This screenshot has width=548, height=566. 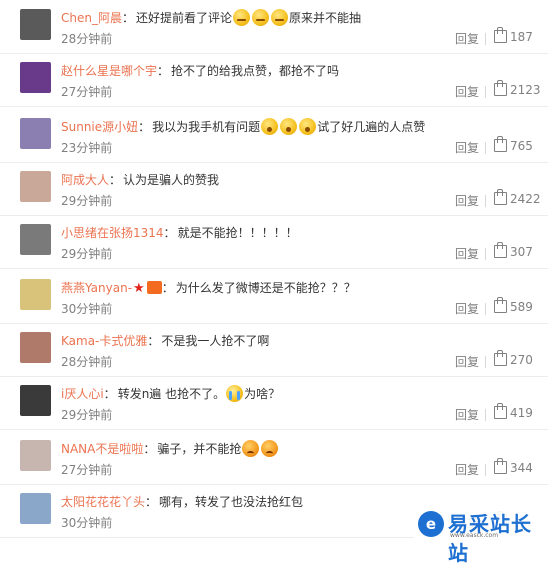 I want to click on comment-content: 燕燕Yanyan-★ ：为什么发了微博还是不能抢？？？, so click(x=208, y=288).